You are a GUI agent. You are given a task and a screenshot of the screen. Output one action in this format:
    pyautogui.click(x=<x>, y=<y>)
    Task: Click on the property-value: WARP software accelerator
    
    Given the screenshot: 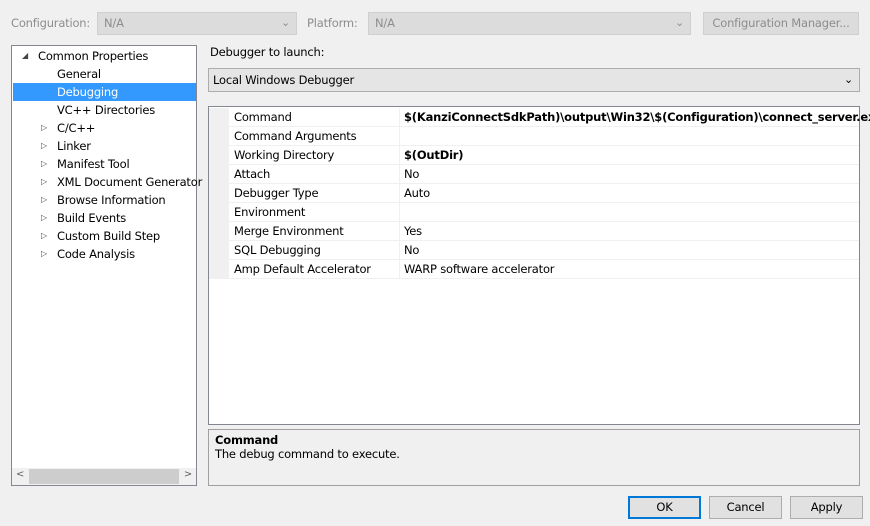 What is the action you would take?
    pyautogui.click(x=629, y=269)
    